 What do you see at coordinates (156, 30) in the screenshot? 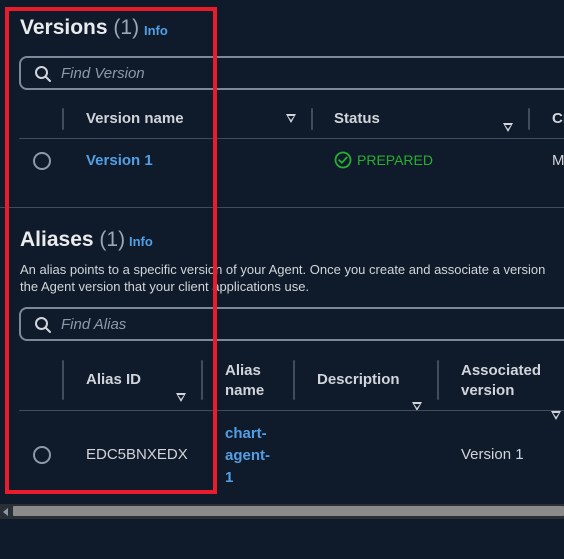
I see `versions-info-link: Info` at bounding box center [156, 30].